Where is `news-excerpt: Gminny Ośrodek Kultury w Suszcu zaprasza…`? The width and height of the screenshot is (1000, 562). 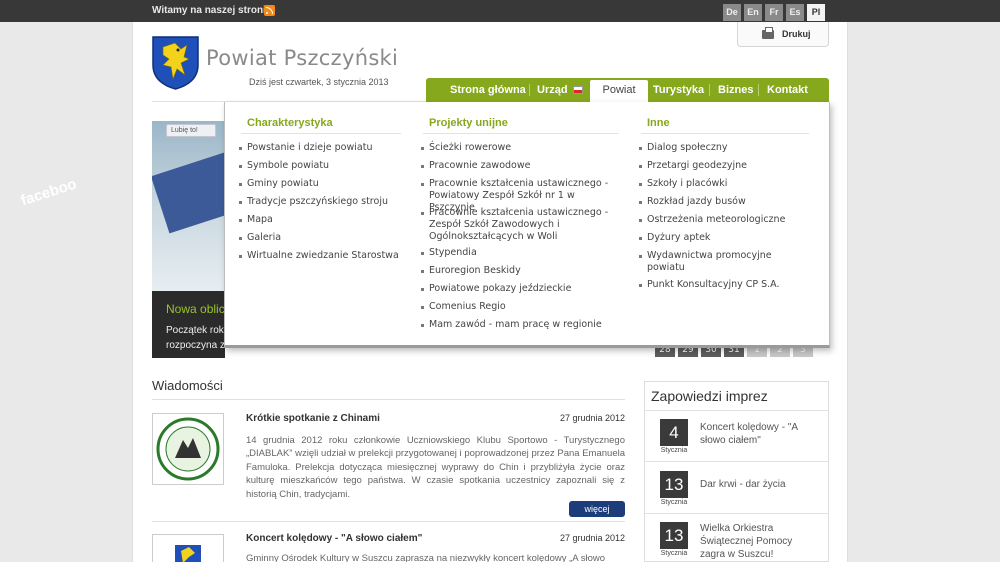
news-excerpt: Gminny Ośrodek Kultury w Suszcu zaprasza… is located at coordinates (426, 557).